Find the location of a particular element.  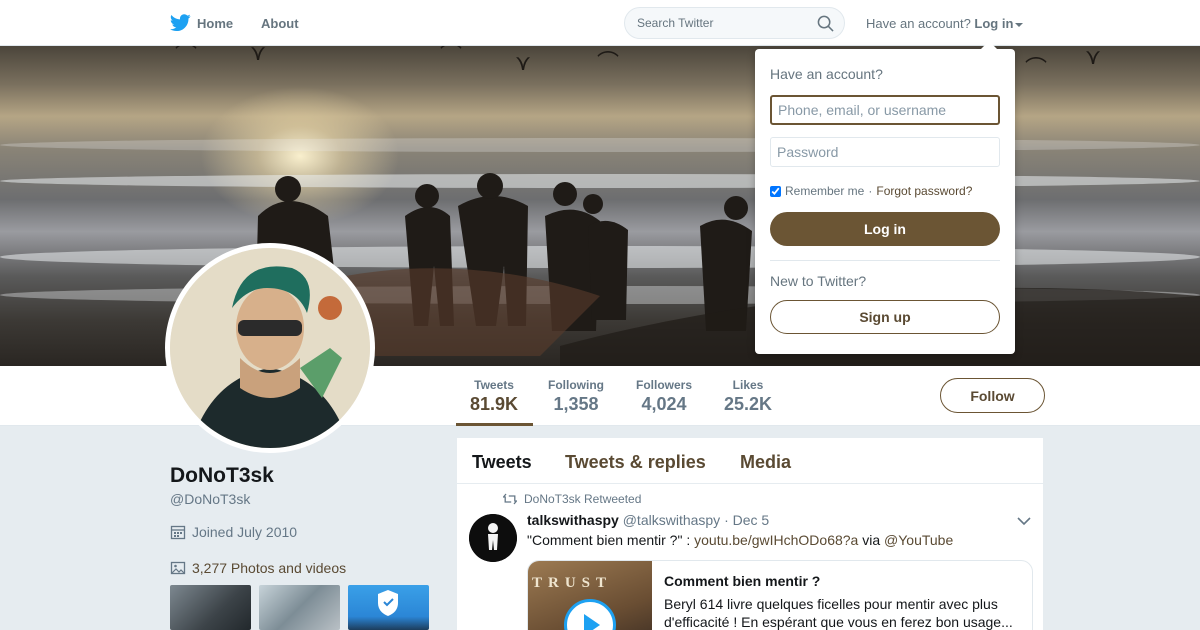

search-box is located at coordinates (734, 23).